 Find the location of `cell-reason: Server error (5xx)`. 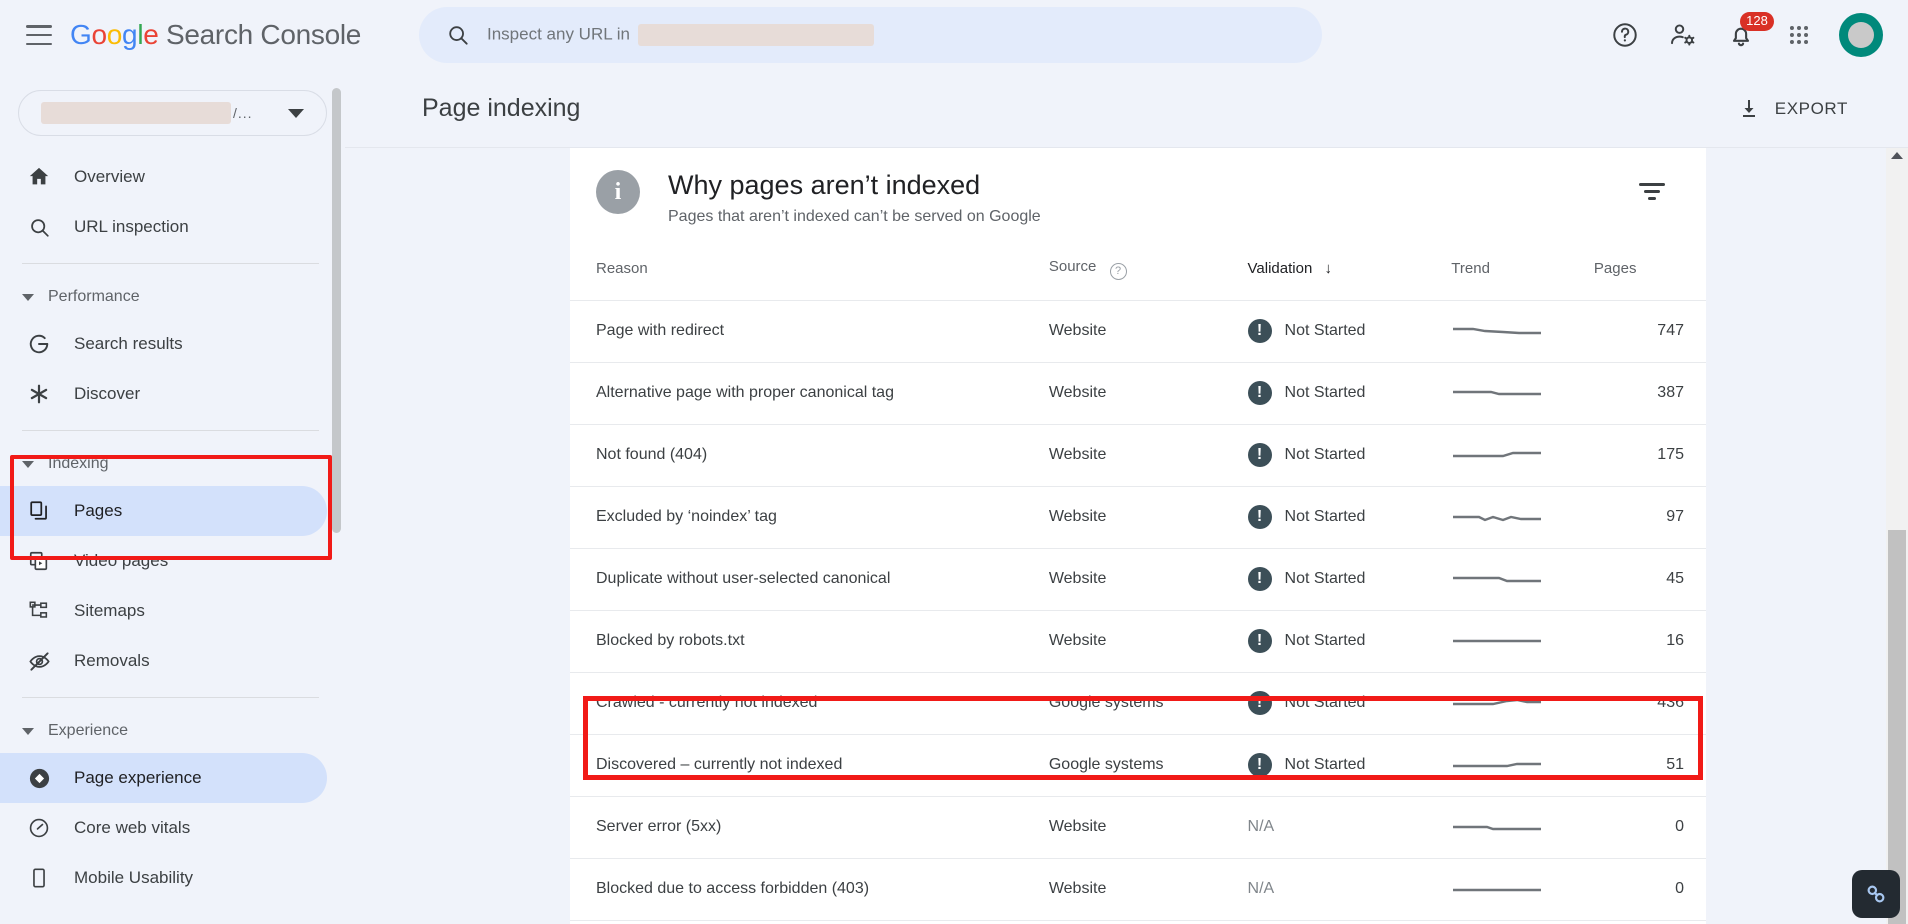

cell-reason: Server error (5xx) is located at coordinates (809, 827).